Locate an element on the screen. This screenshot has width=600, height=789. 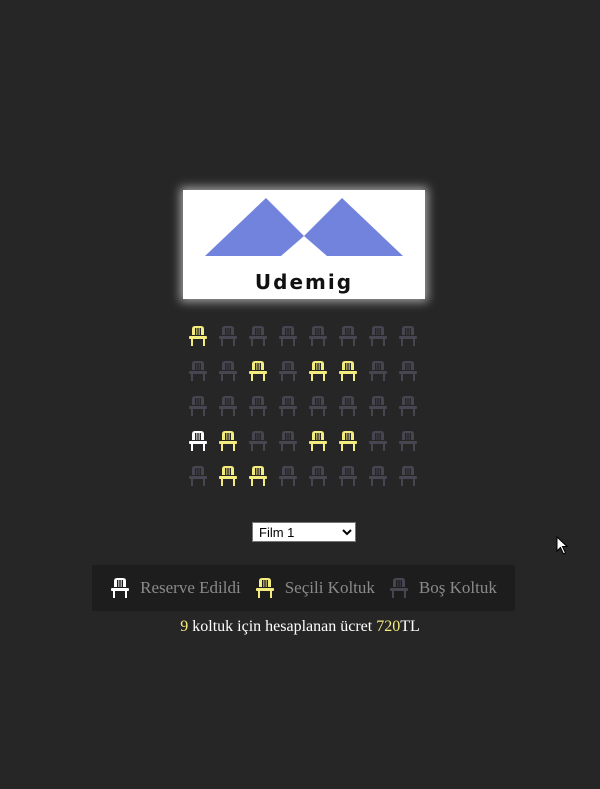
price-summary: 9 koltuk için hesaplanan ücret 720TL is located at coordinates (300, 627).